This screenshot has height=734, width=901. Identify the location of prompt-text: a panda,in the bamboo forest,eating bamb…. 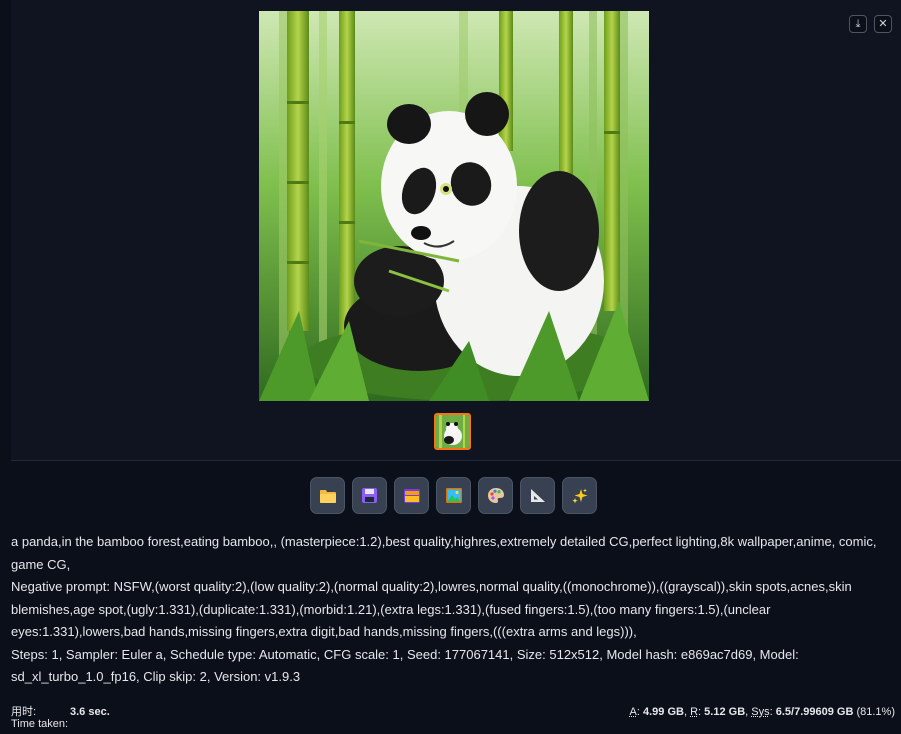
(444, 553).